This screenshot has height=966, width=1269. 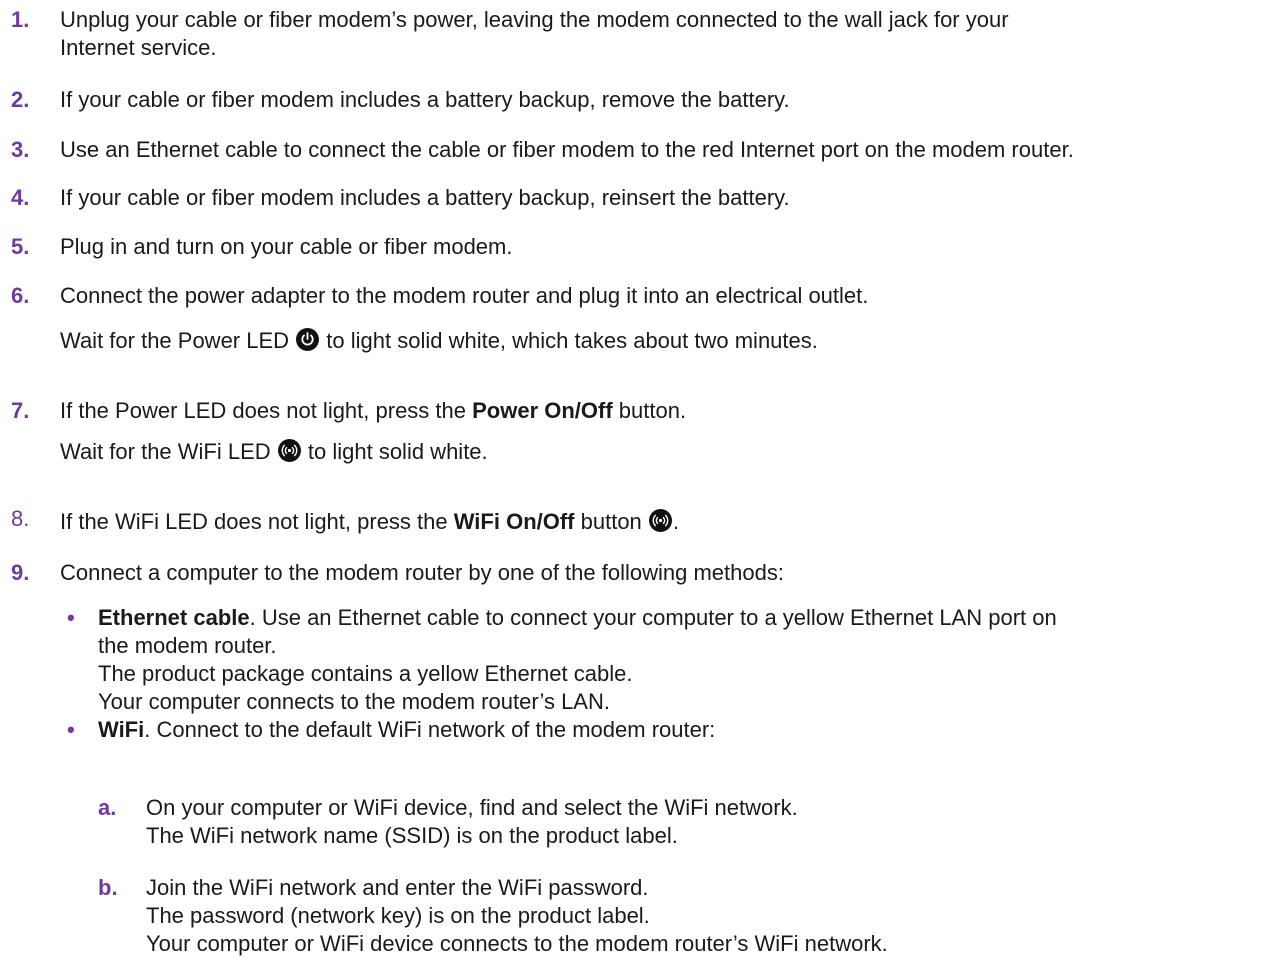 What do you see at coordinates (20, 410) in the screenshot?
I see `step-number: 7.` at bounding box center [20, 410].